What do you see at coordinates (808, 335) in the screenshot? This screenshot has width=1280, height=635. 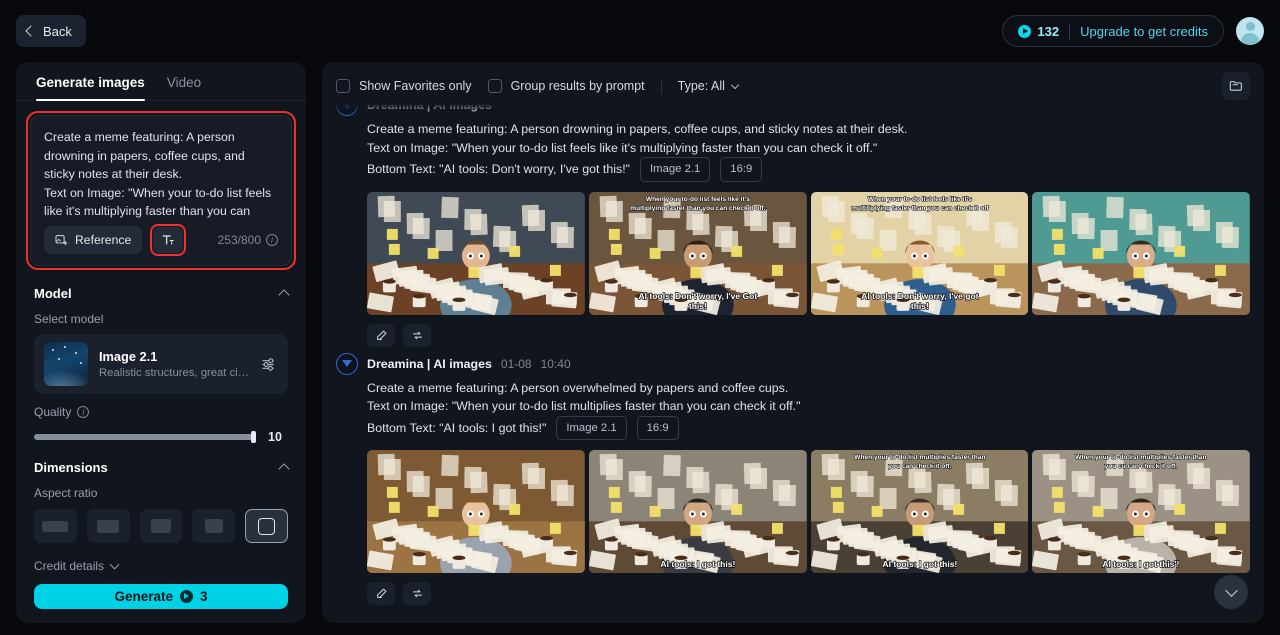 I see `post-actions` at bounding box center [808, 335].